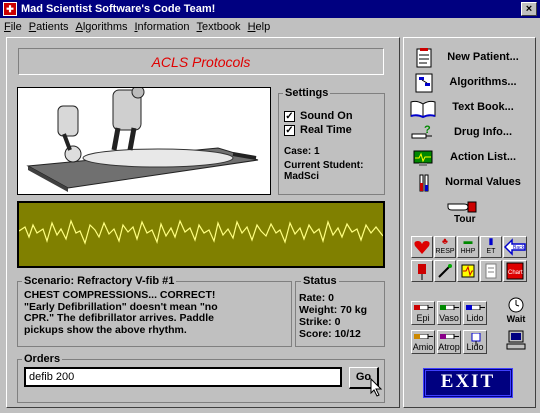  I want to click on pacer-icon, so click(468, 271).